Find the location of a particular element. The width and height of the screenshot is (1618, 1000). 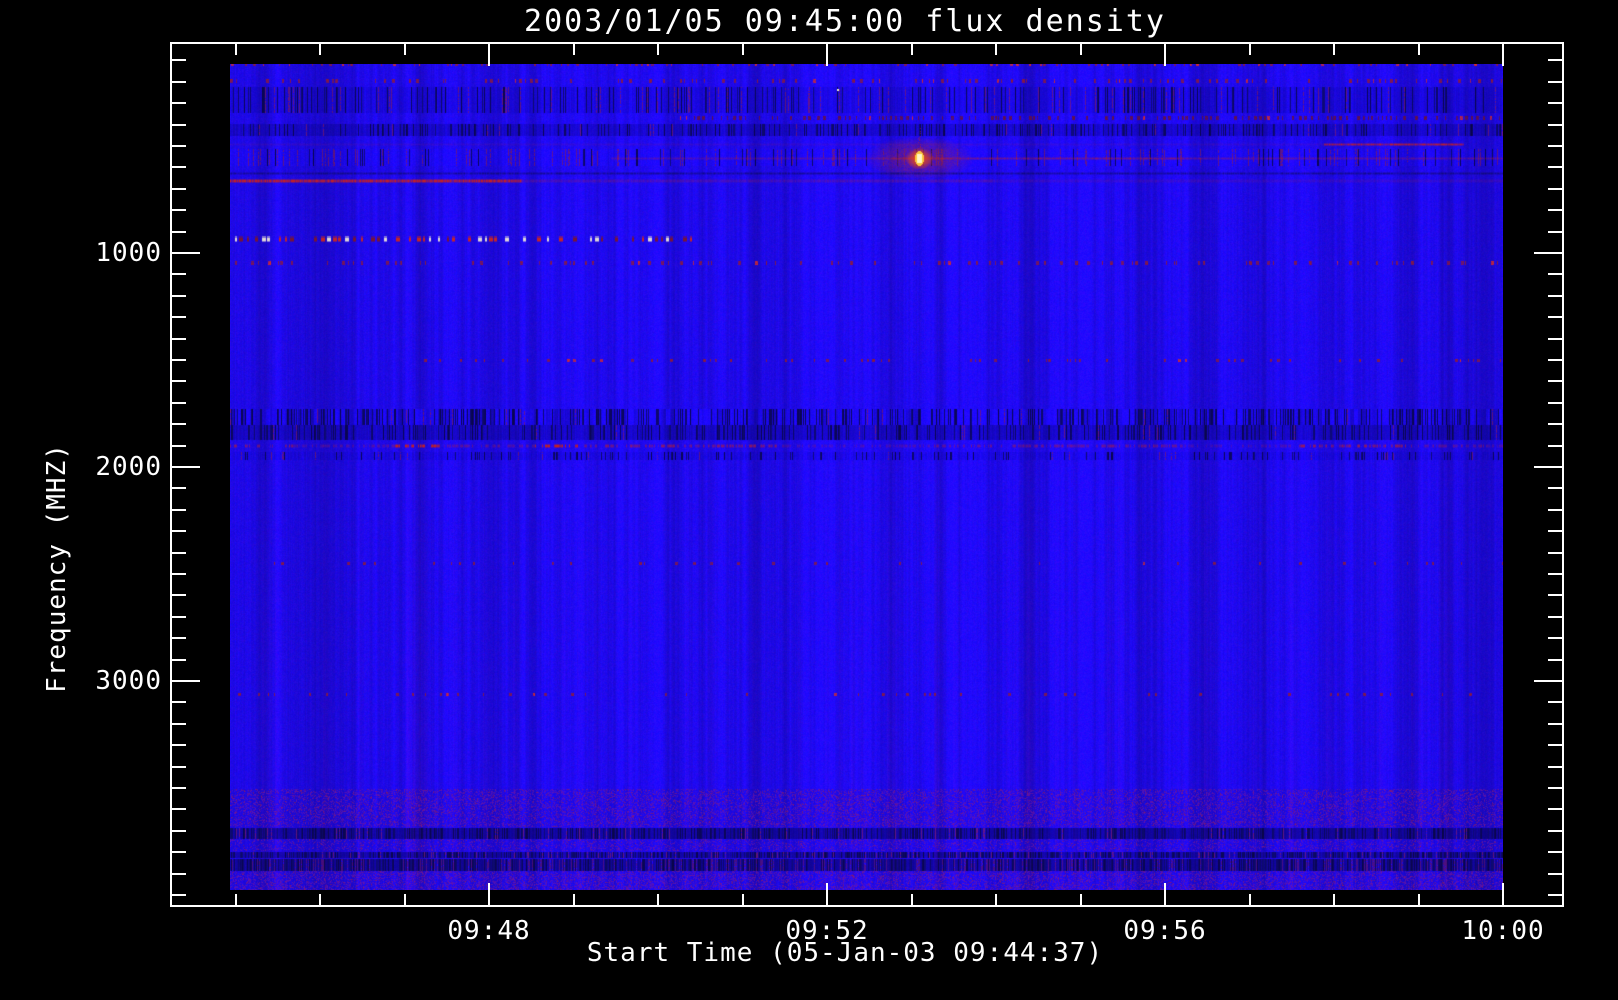

chart-title: 2003/01/05 09:45:00 flux density is located at coordinates (845, 21).